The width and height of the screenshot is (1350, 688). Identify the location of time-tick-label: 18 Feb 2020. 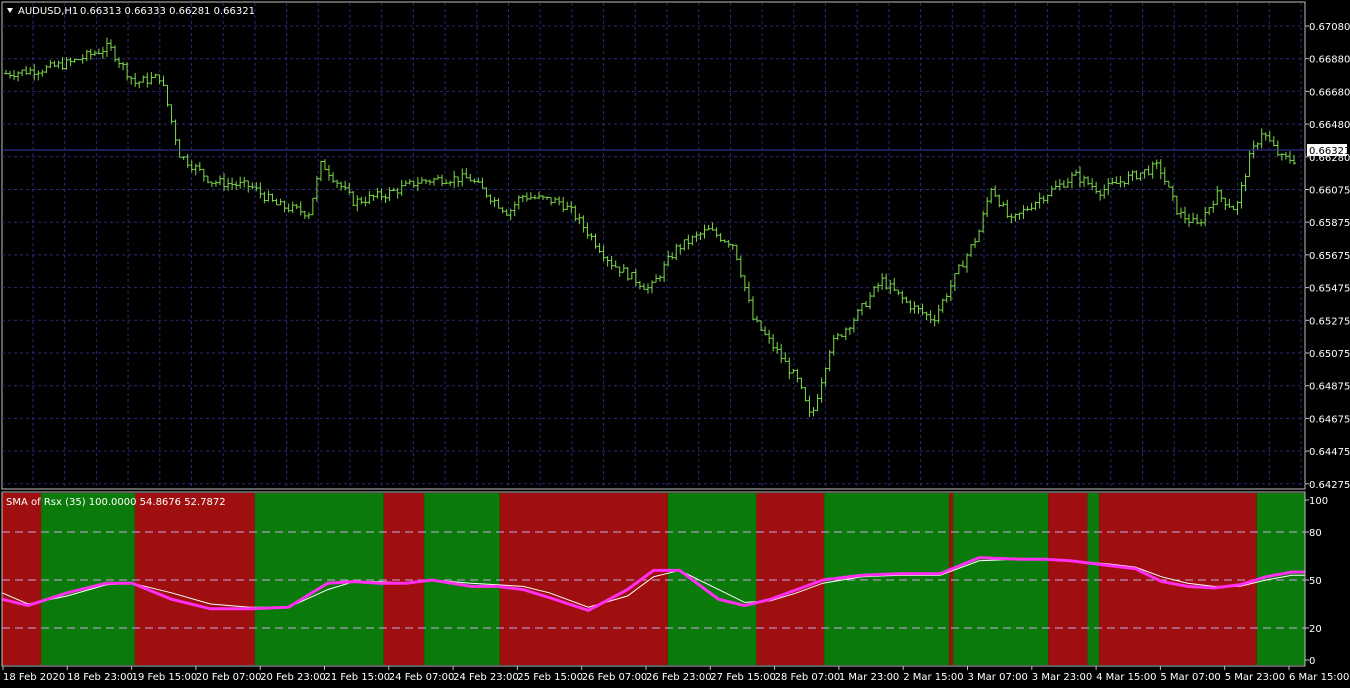
(34, 677).